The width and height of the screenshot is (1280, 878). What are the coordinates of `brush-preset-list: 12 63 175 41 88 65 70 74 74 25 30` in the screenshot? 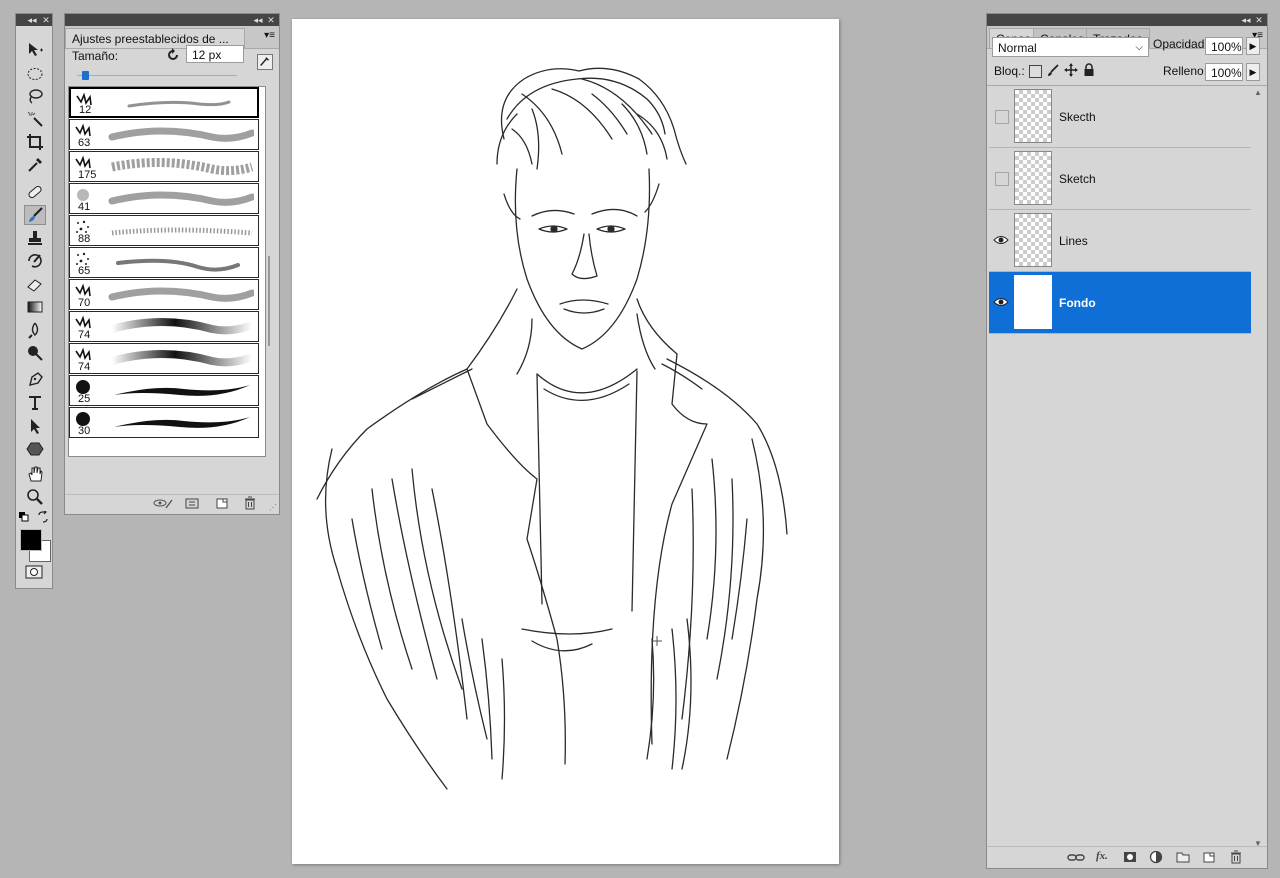 It's located at (167, 271).